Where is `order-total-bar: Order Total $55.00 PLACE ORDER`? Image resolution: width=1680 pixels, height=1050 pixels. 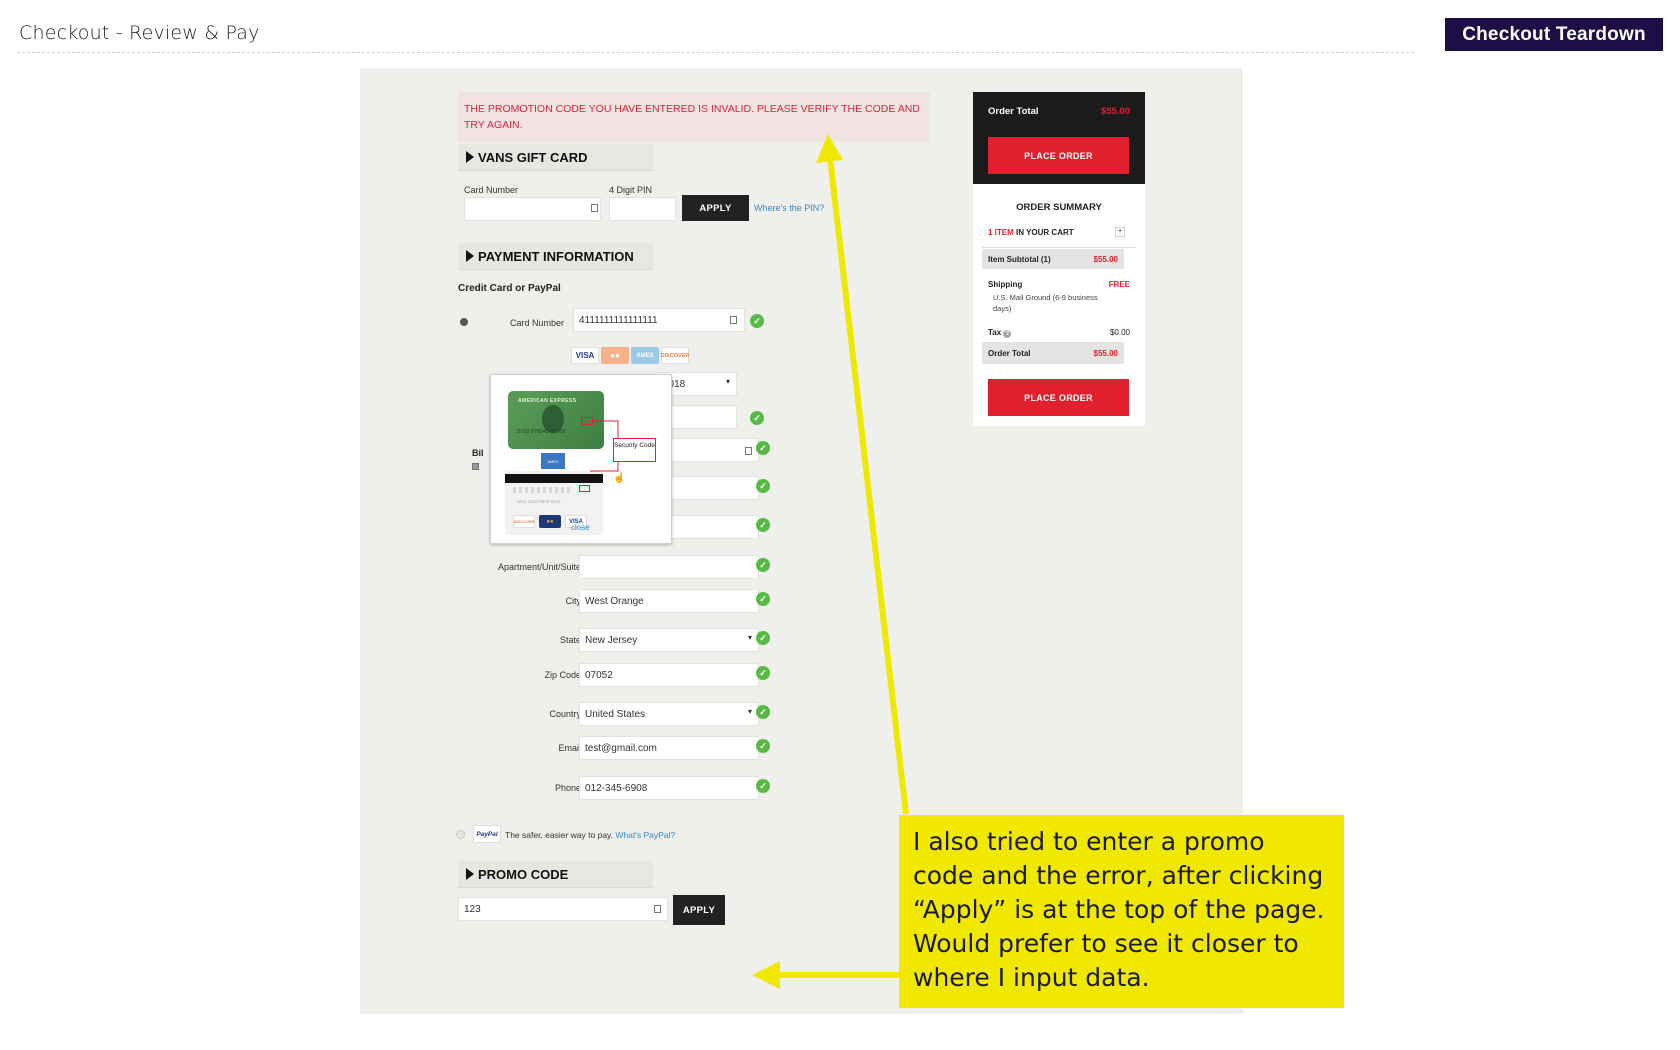 order-total-bar: Order Total $55.00 PLACE ORDER is located at coordinates (1059, 138).